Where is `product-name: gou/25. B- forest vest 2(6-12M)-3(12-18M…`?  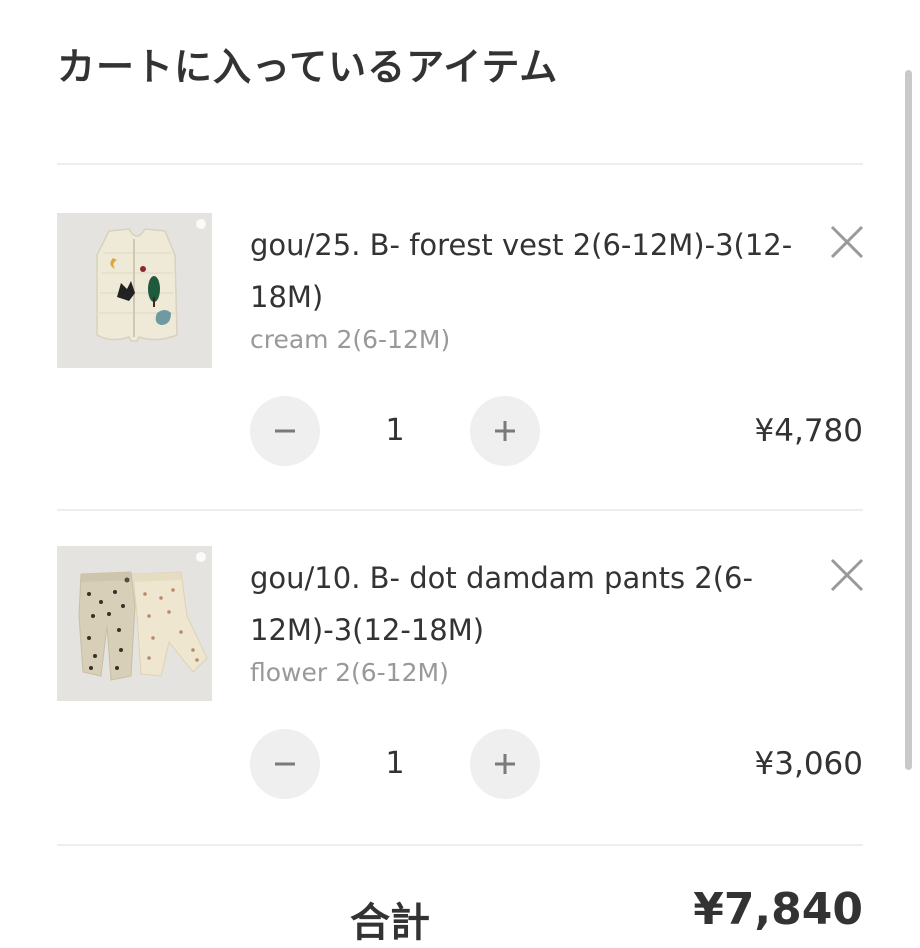
product-name: gou/25. B- forest vest 2(6-12M)-3(12-18M… is located at coordinates (530, 271).